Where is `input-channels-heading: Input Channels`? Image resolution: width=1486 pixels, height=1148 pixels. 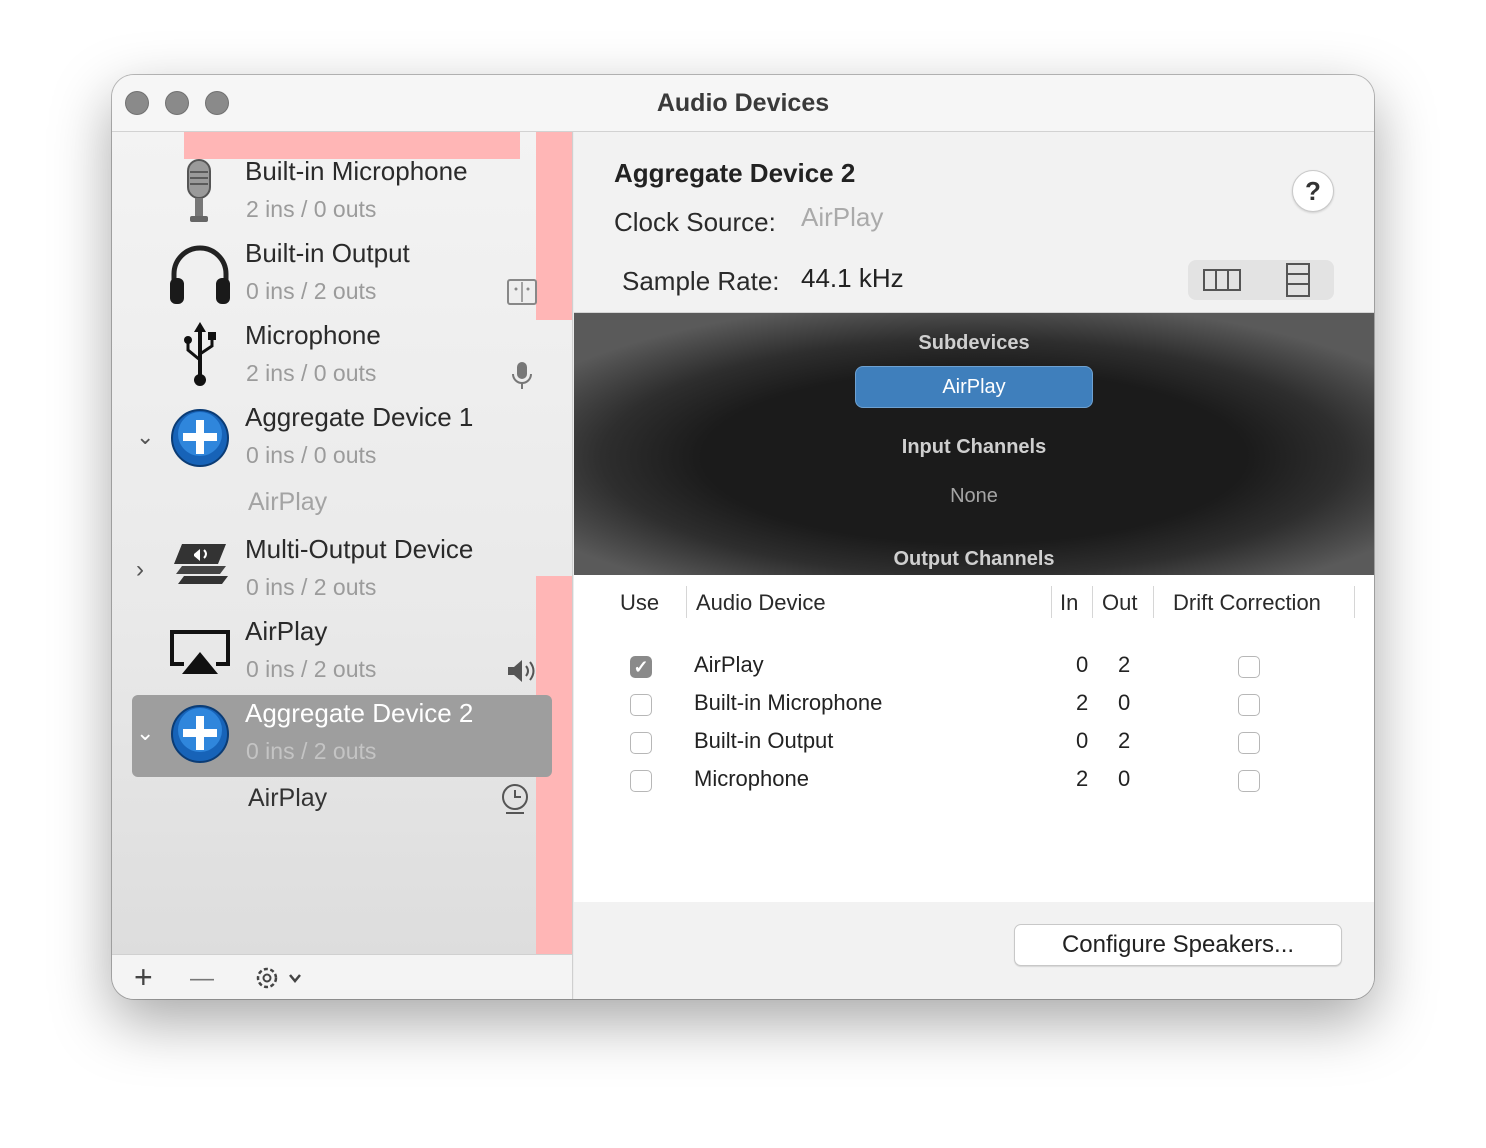 input-channels-heading: Input Channels is located at coordinates (974, 447).